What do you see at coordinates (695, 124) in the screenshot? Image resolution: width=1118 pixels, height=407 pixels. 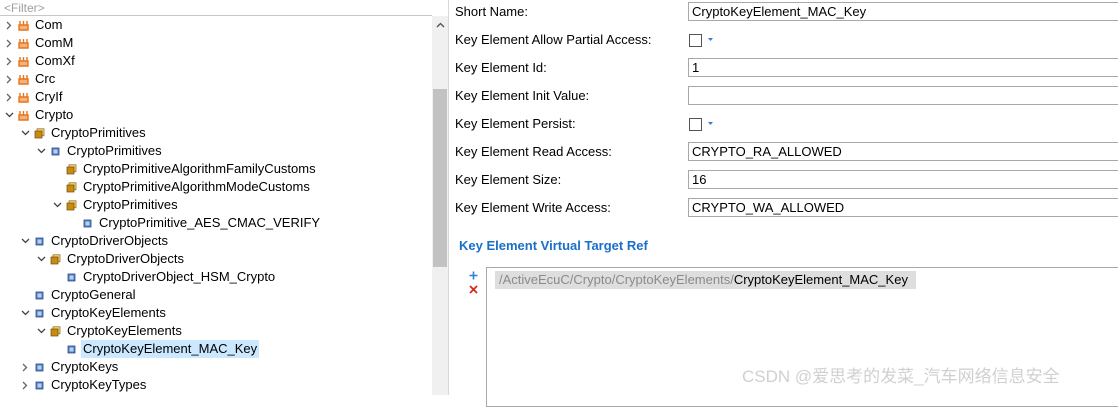 I see `persist-checkbox` at bounding box center [695, 124].